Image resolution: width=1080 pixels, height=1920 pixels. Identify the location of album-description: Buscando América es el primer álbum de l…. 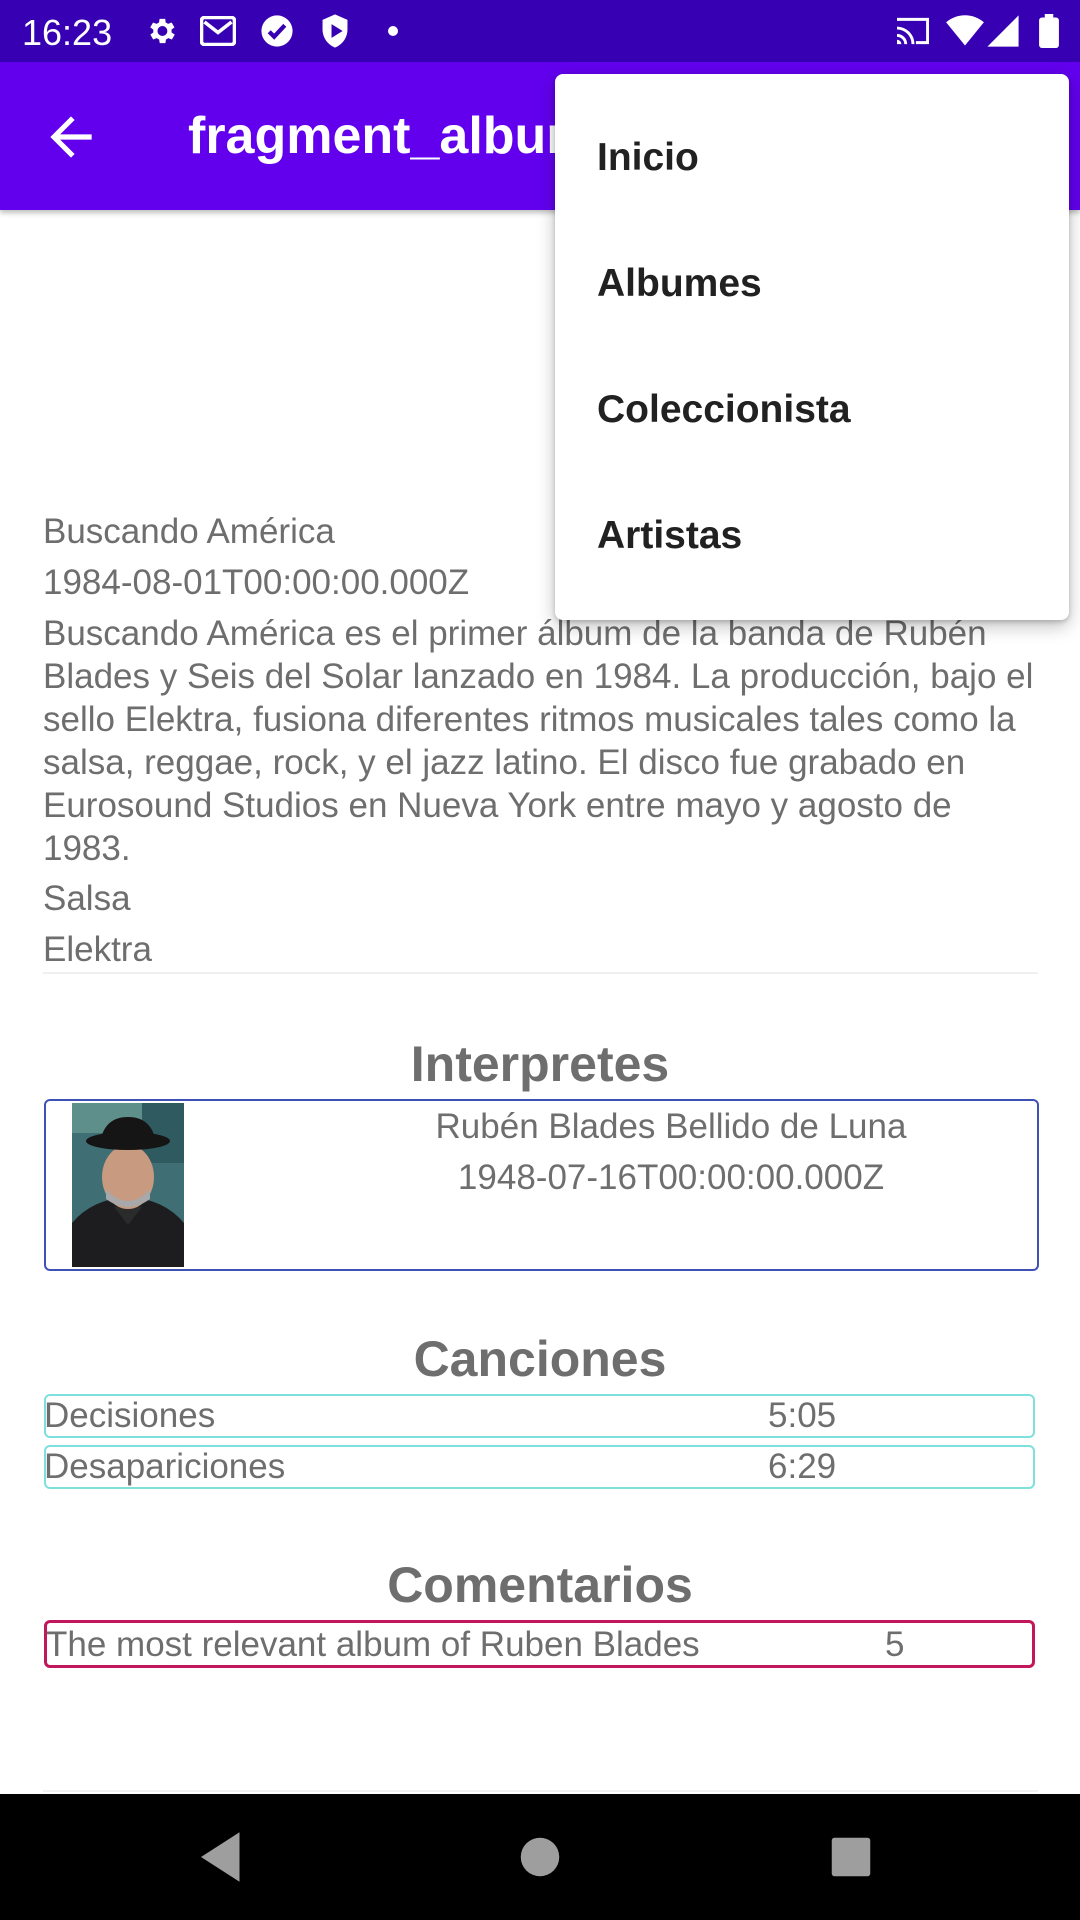
(538, 741).